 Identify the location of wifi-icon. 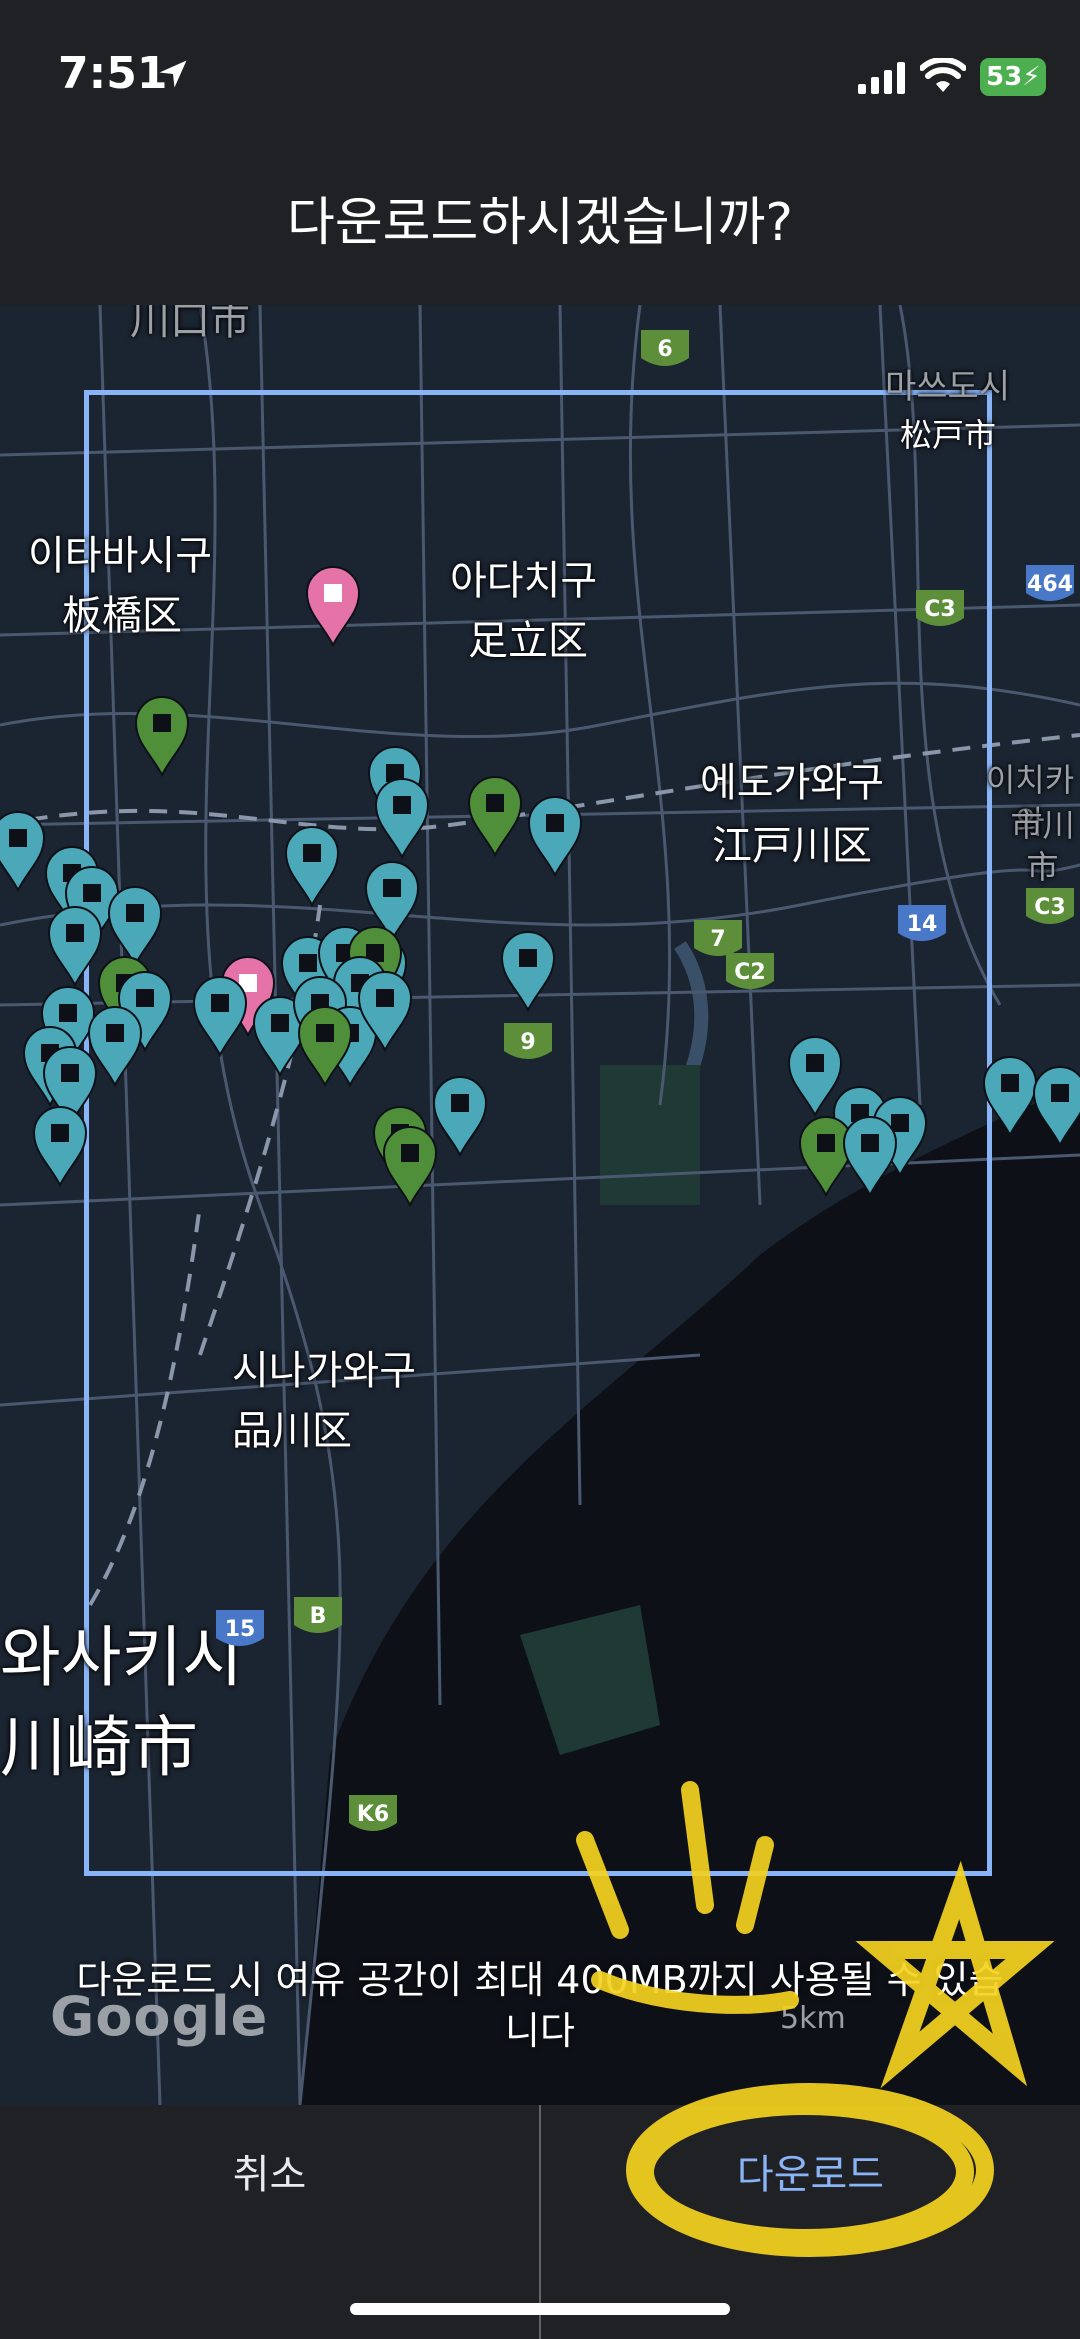
(943, 75).